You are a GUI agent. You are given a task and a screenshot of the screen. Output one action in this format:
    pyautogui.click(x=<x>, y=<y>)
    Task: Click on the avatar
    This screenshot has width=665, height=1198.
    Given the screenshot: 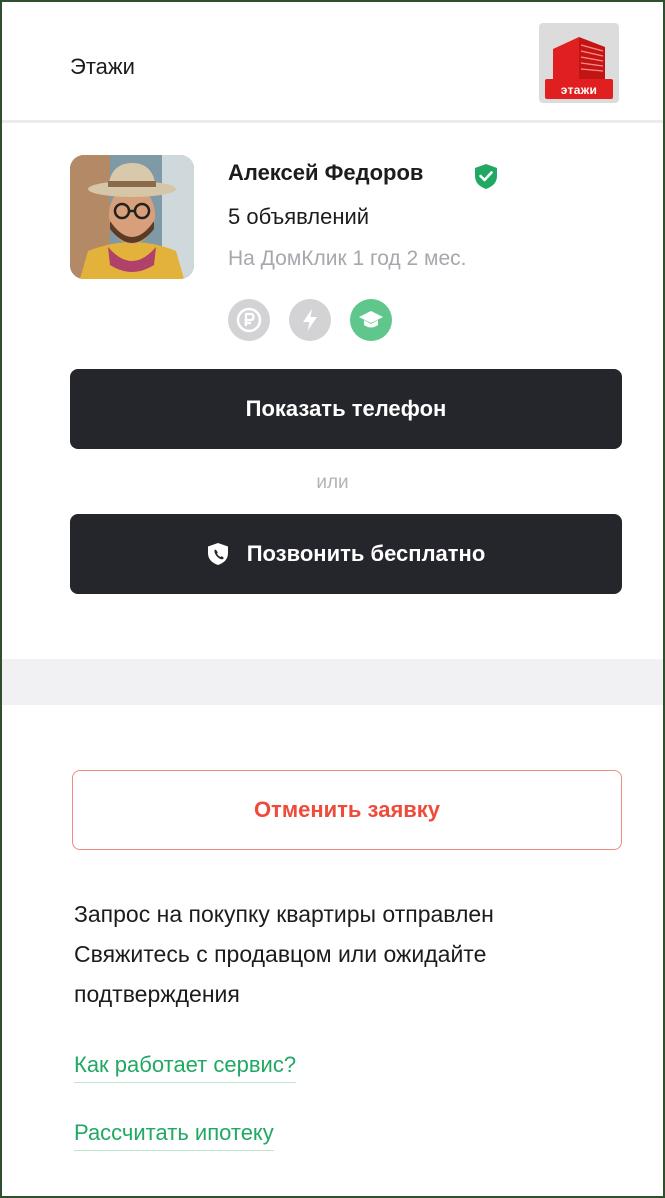 What is the action you would take?
    pyautogui.click(x=132, y=217)
    